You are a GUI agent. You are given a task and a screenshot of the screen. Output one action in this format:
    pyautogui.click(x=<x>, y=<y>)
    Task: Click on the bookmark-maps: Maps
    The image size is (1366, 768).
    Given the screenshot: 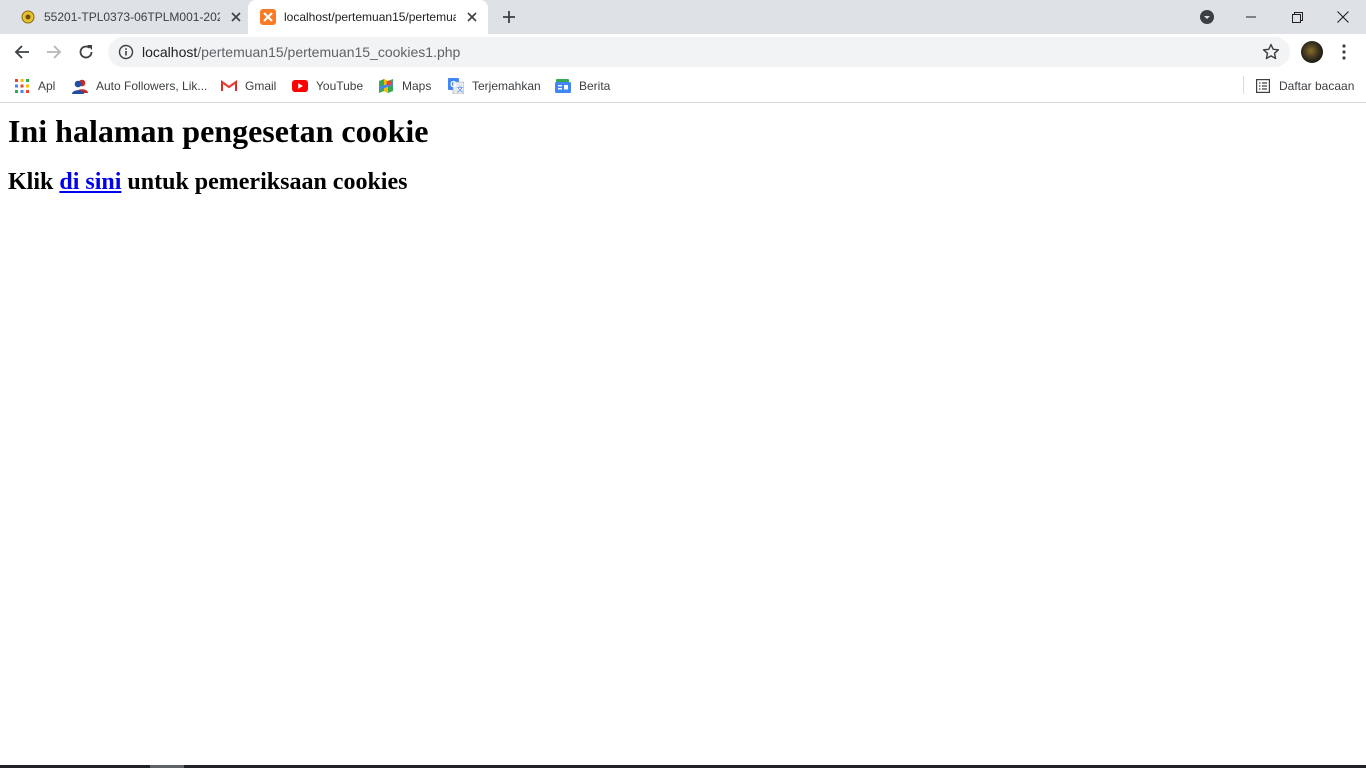 What is the action you would take?
    pyautogui.click(x=404, y=86)
    